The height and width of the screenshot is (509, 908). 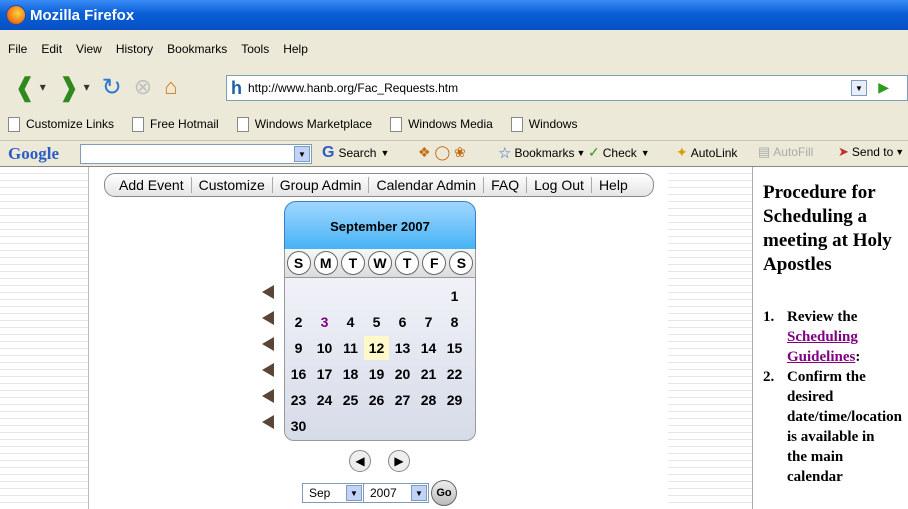 What do you see at coordinates (350, 374) in the screenshot?
I see `day-cell: 18` at bounding box center [350, 374].